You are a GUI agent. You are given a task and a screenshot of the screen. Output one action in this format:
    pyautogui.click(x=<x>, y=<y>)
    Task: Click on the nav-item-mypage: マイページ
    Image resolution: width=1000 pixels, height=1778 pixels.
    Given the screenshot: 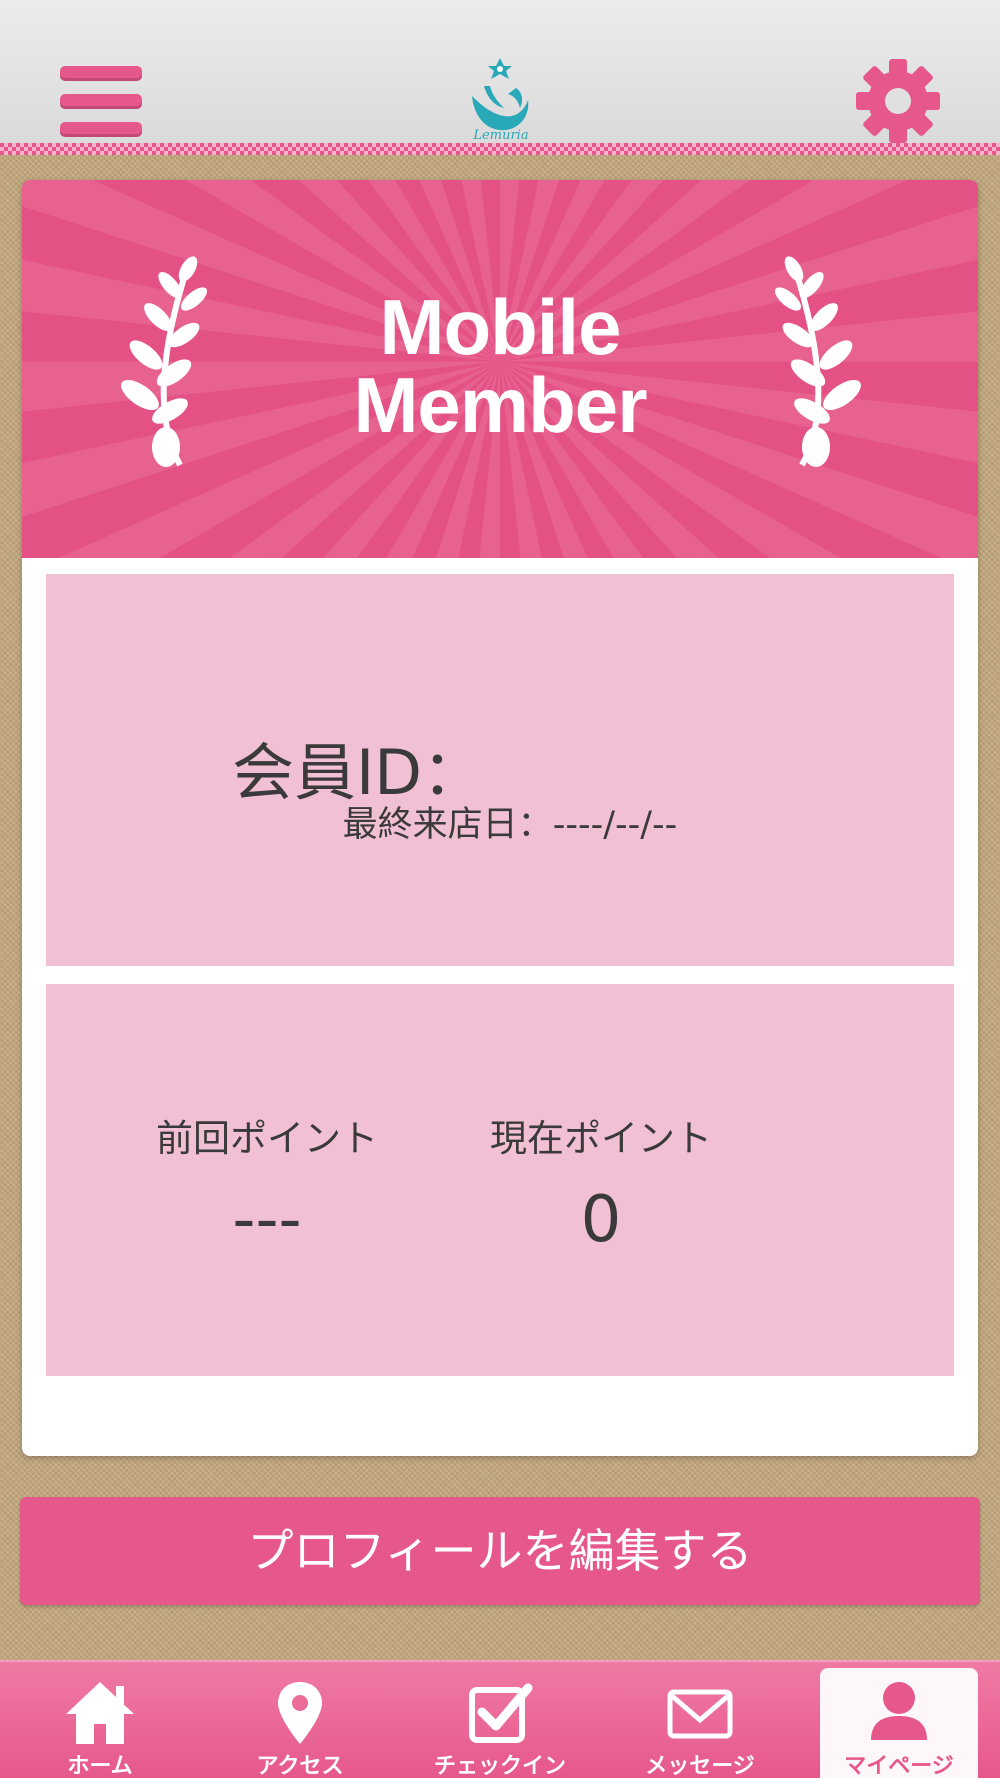 What is the action you would take?
    pyautogui.click(x=899, y=1723)
    